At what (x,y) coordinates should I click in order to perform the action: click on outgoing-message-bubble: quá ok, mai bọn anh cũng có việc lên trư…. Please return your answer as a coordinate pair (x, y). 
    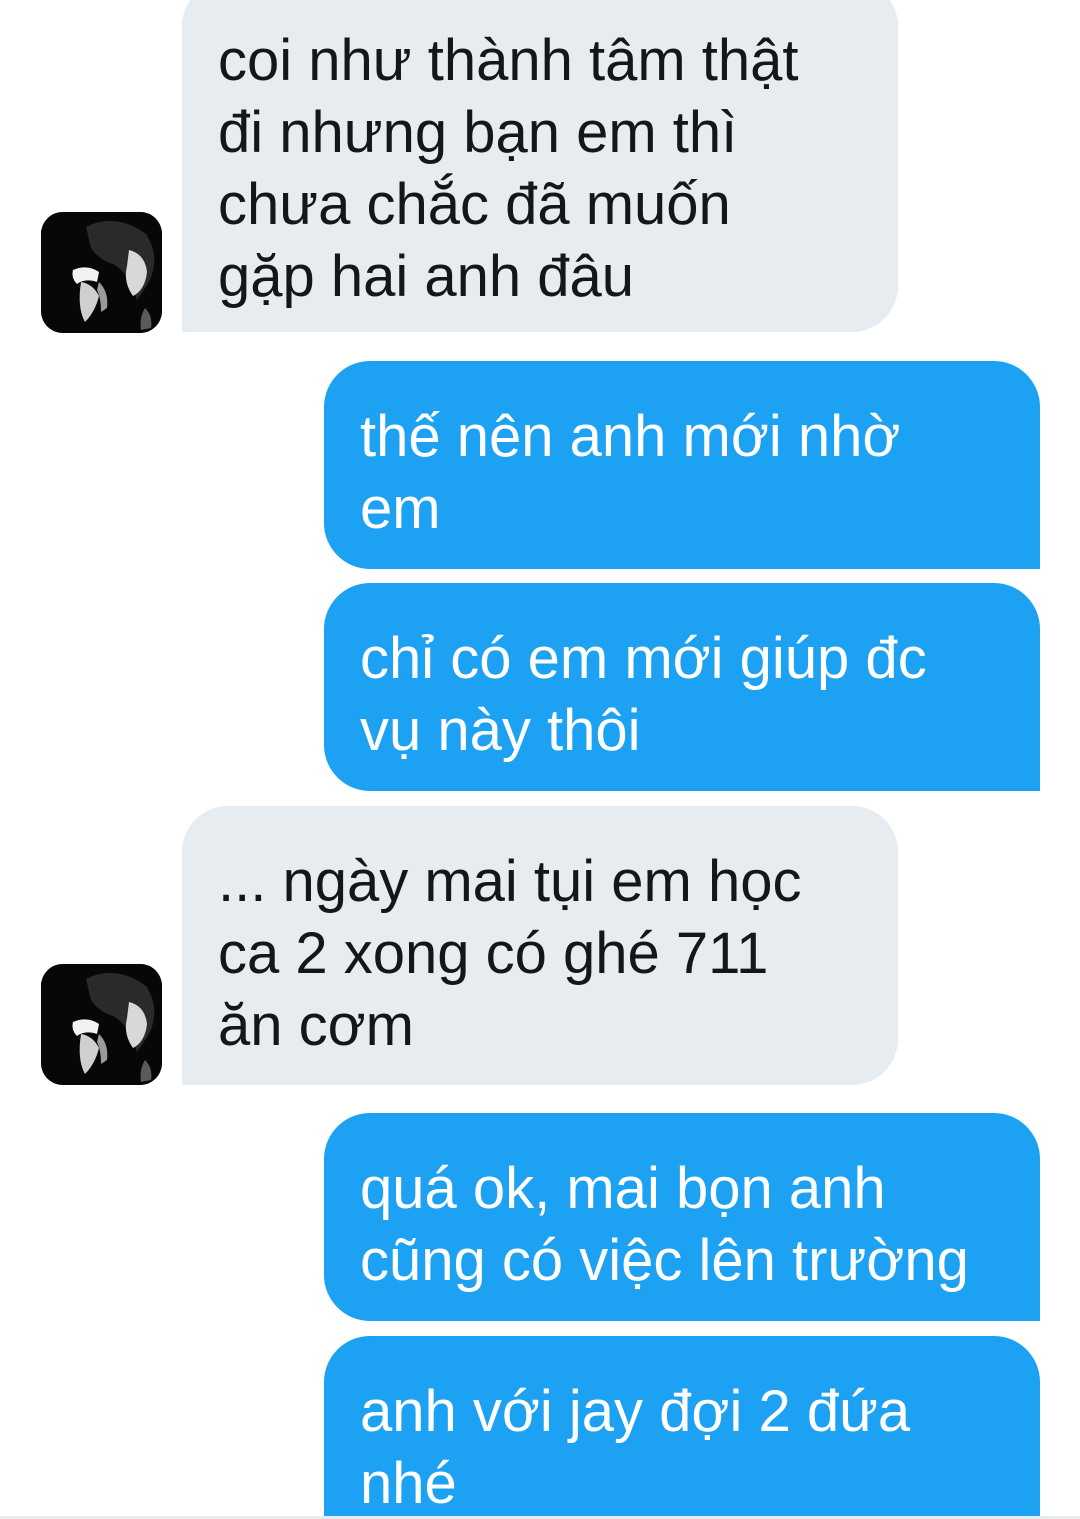
    Looking at the image, I should click on (682, 1217).